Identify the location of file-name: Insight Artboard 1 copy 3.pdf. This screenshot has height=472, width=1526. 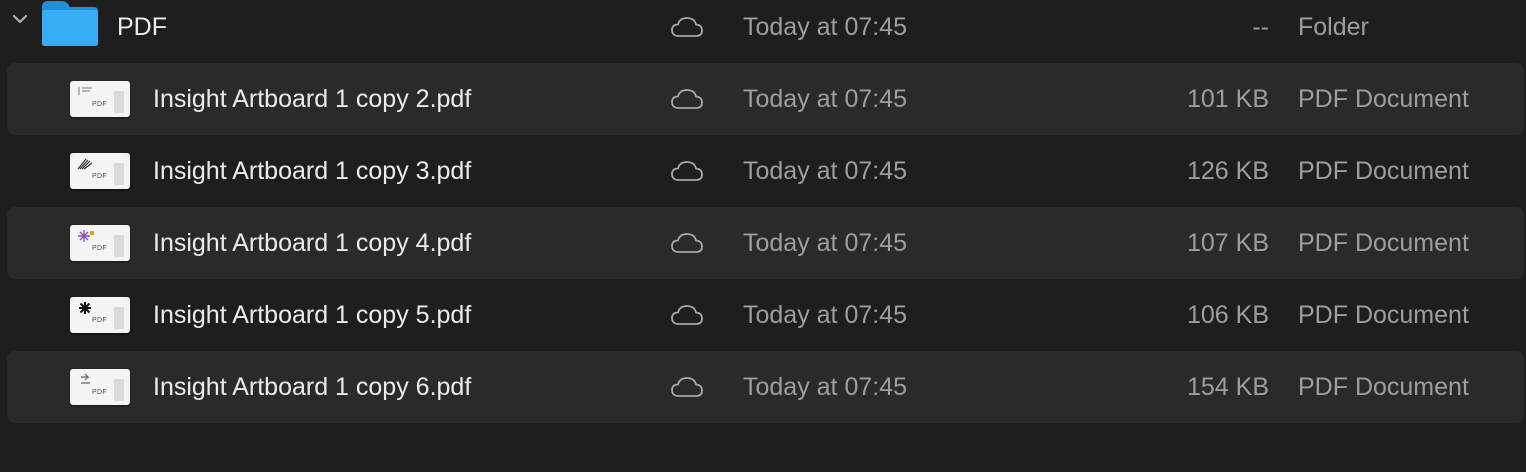
(312, 170).